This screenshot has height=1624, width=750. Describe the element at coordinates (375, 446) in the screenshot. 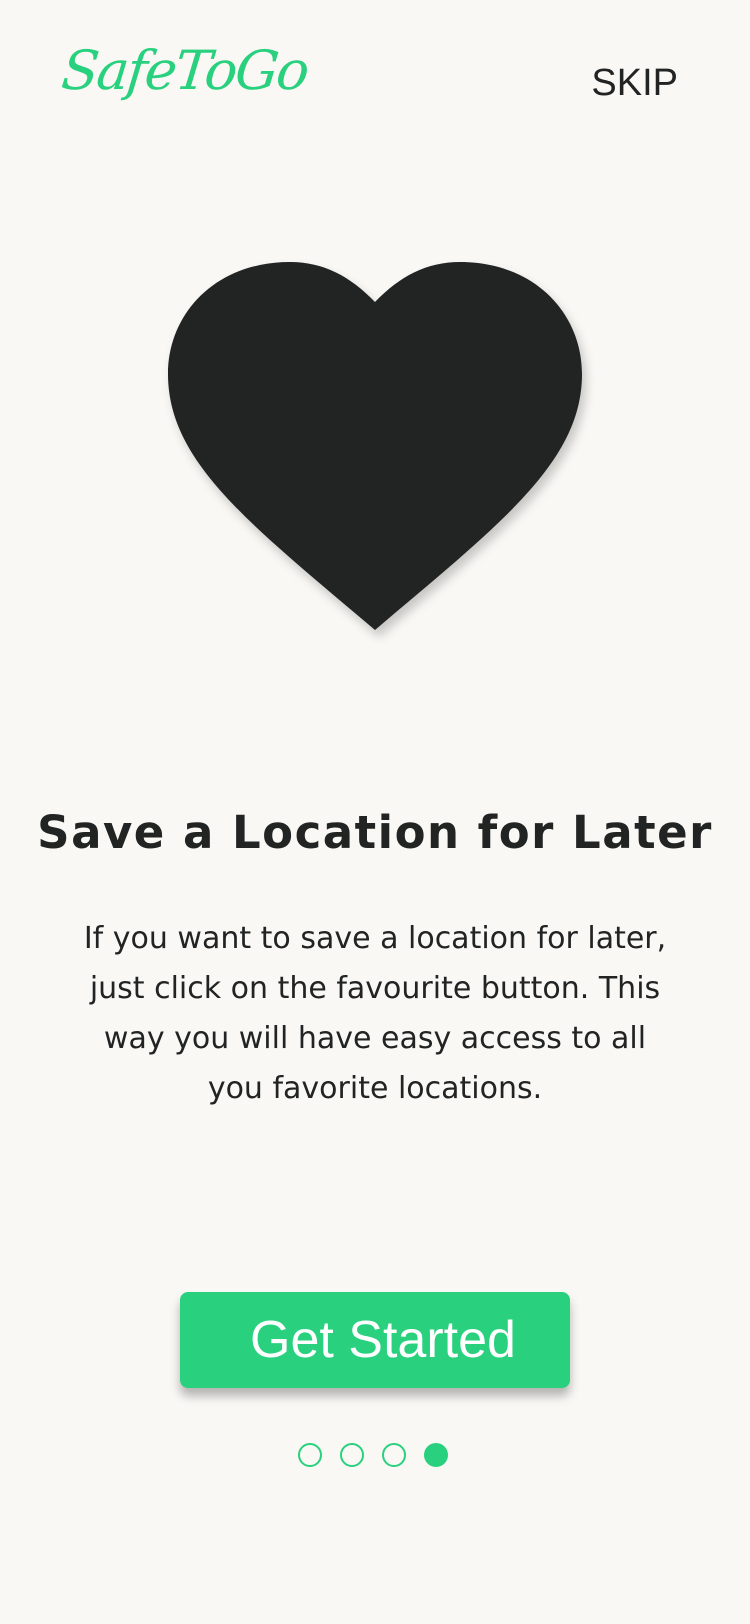

I see `heart-icon` at that location.